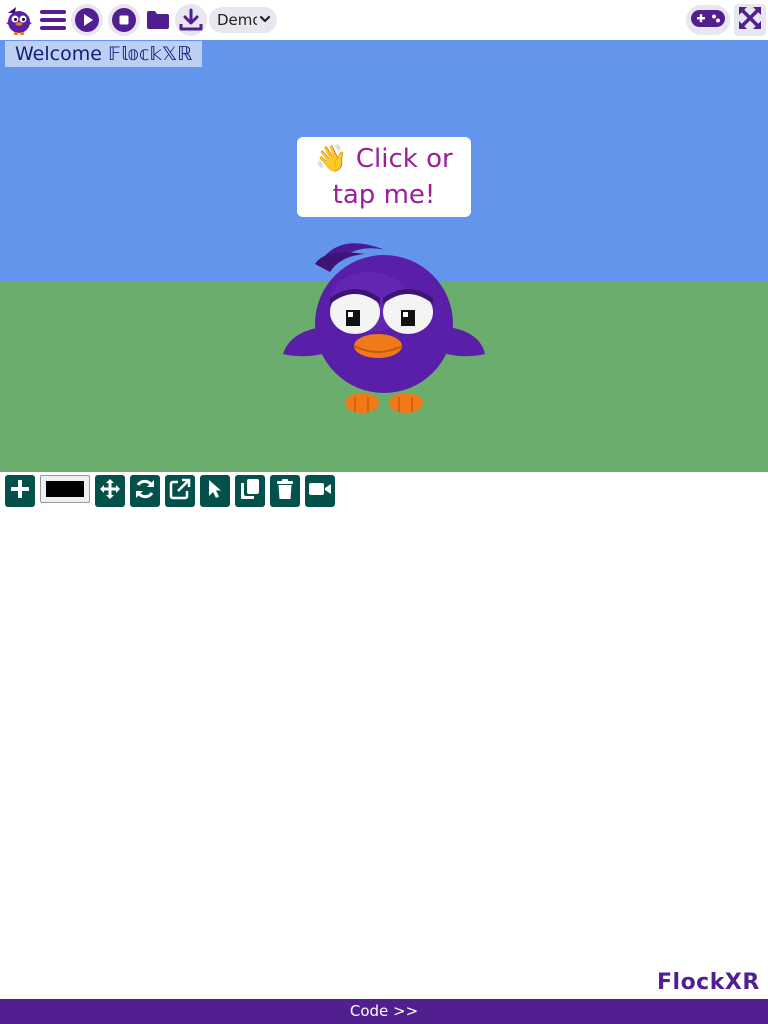 This screenshot has height=1024, width=768. What do you see at coordinates (237, 20) in the screenshot?
I see `demo-select-value: Demo` at bounding box center [237, 20].